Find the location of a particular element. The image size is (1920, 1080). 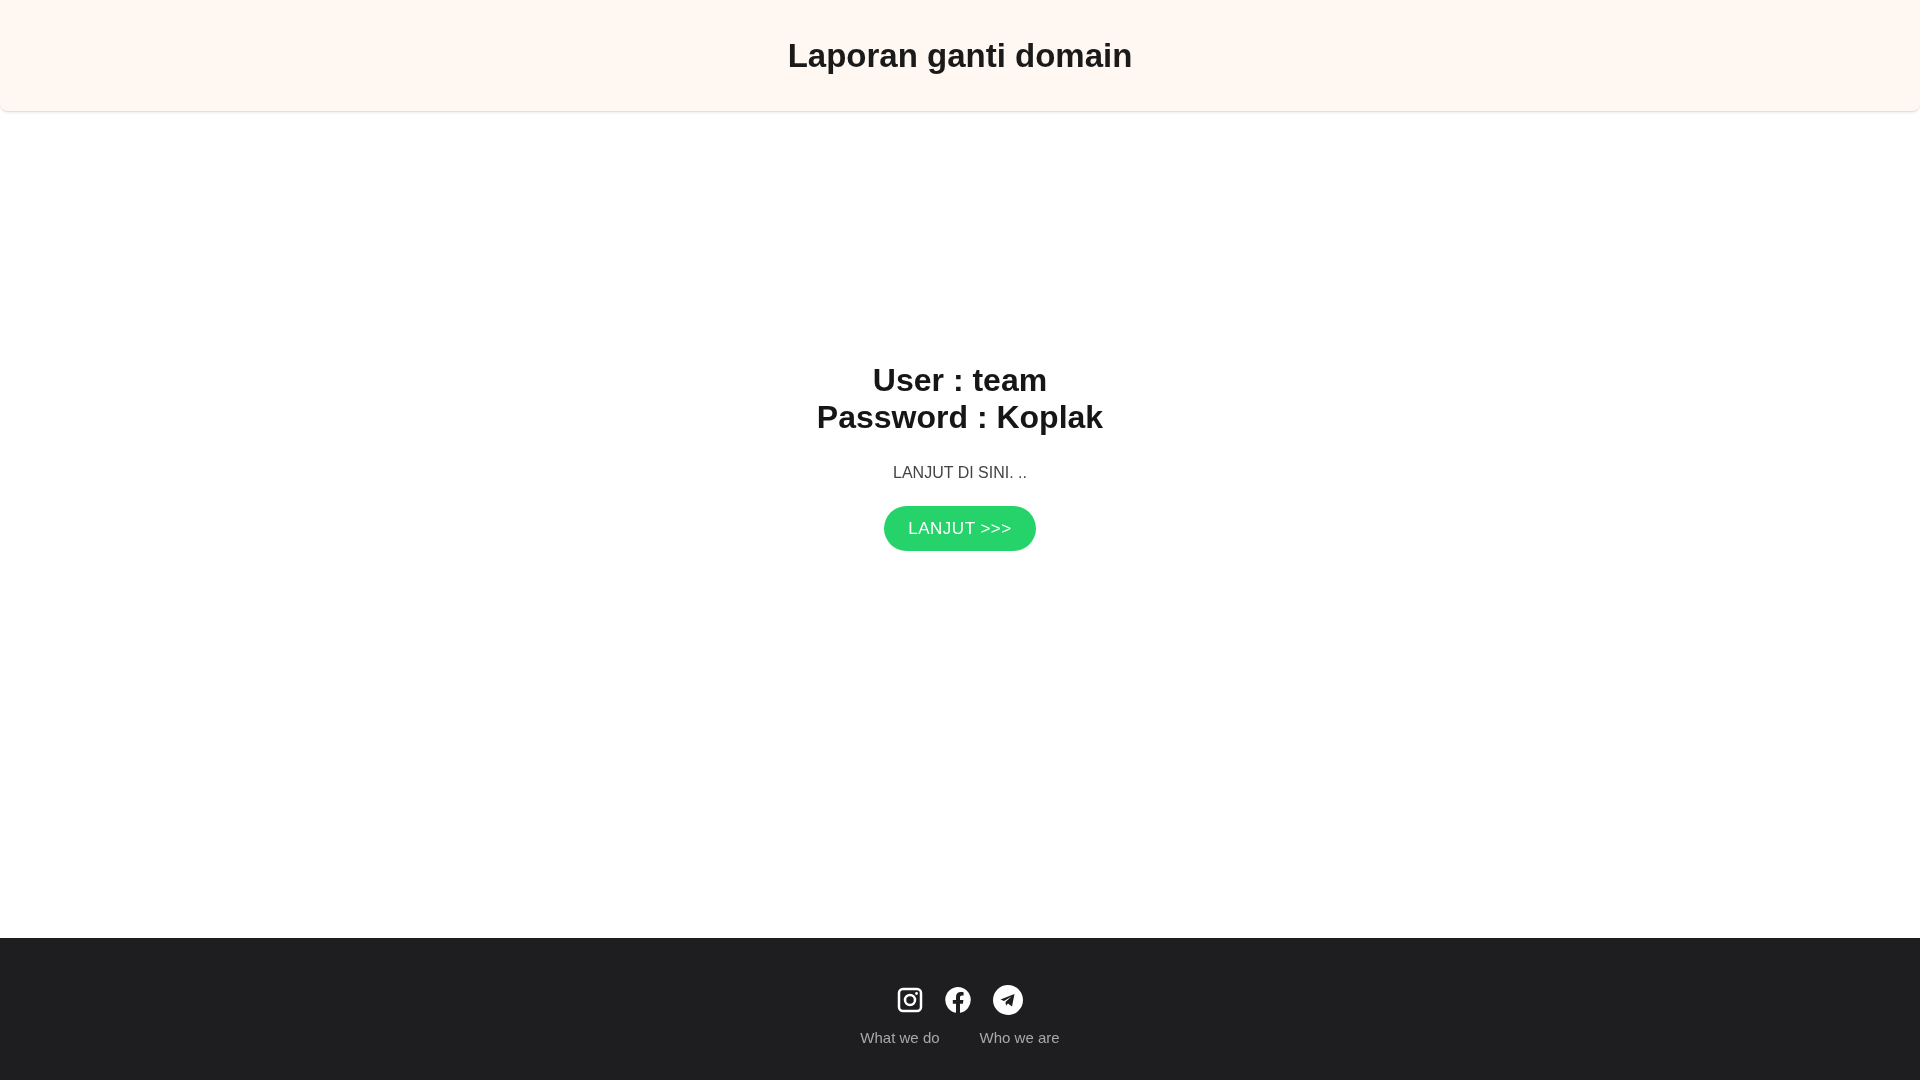

credential-line: Password : Koplak is located at coordinates (960, 417).